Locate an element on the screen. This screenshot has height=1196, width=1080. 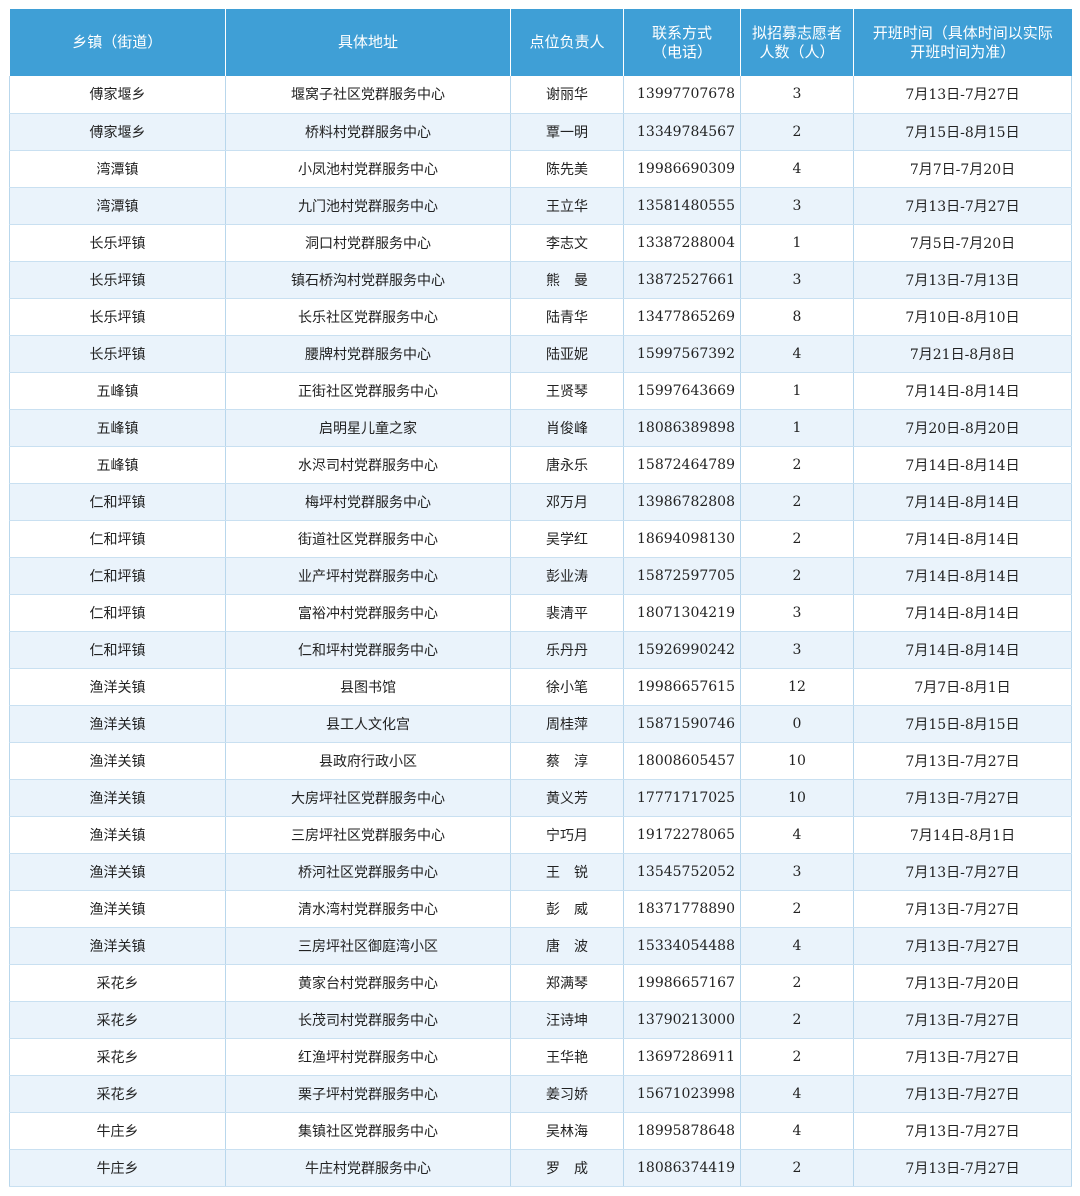
table-row: 五峰镇 启明星儿童之家 肖俊峰 18086389898 1 7月20日-8月20日 is located at coordinates (540, 428).